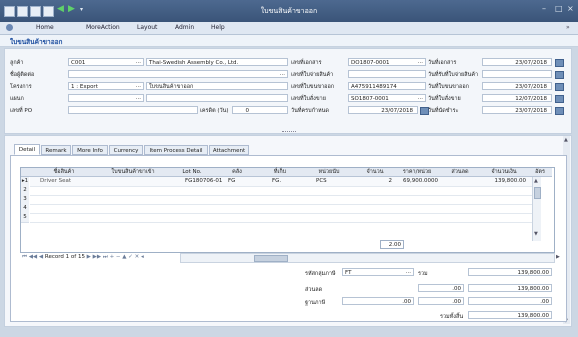 The width and height of the screenshot is (578, 337). What do you see at coordinates (55, 181) in the screenshot?
I see `cell-name: Driver Seat` at bounding box center [55, 181].